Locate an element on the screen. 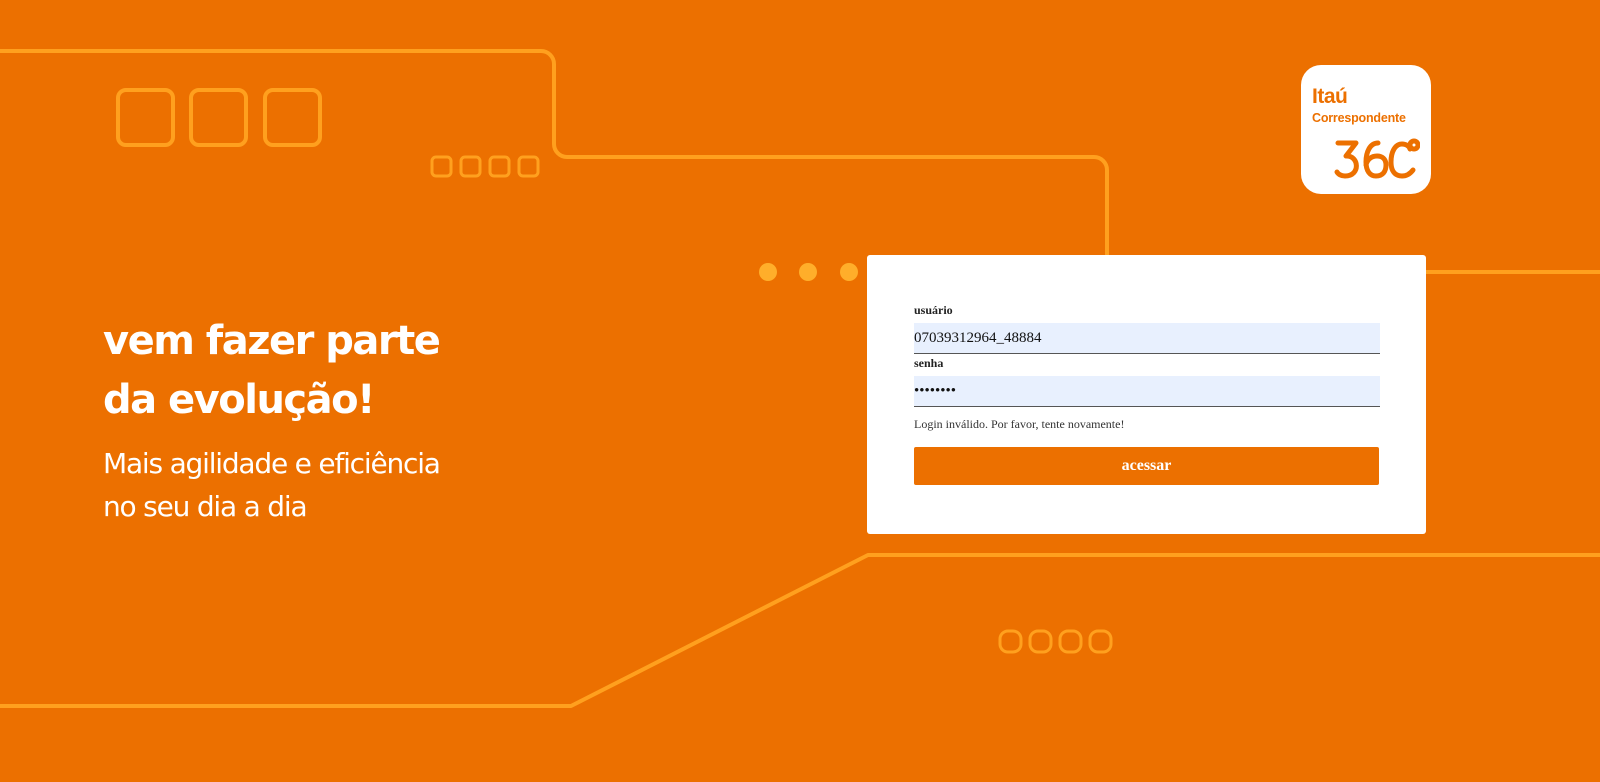 Image resolution: width=1600 pixels, height=782 pixels. hero-headline: vem fazer parte da evolução! is located at coordinates (318, 371).